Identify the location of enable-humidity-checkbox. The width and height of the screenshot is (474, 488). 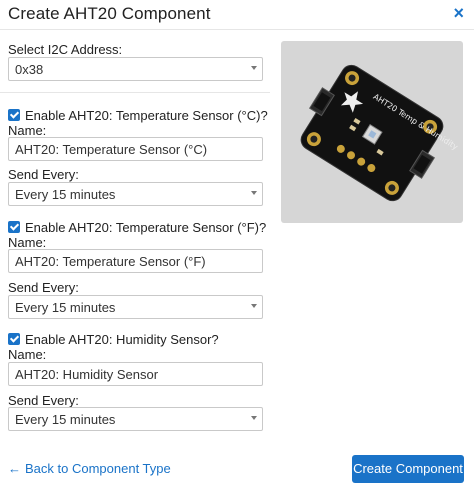
(14, 339).